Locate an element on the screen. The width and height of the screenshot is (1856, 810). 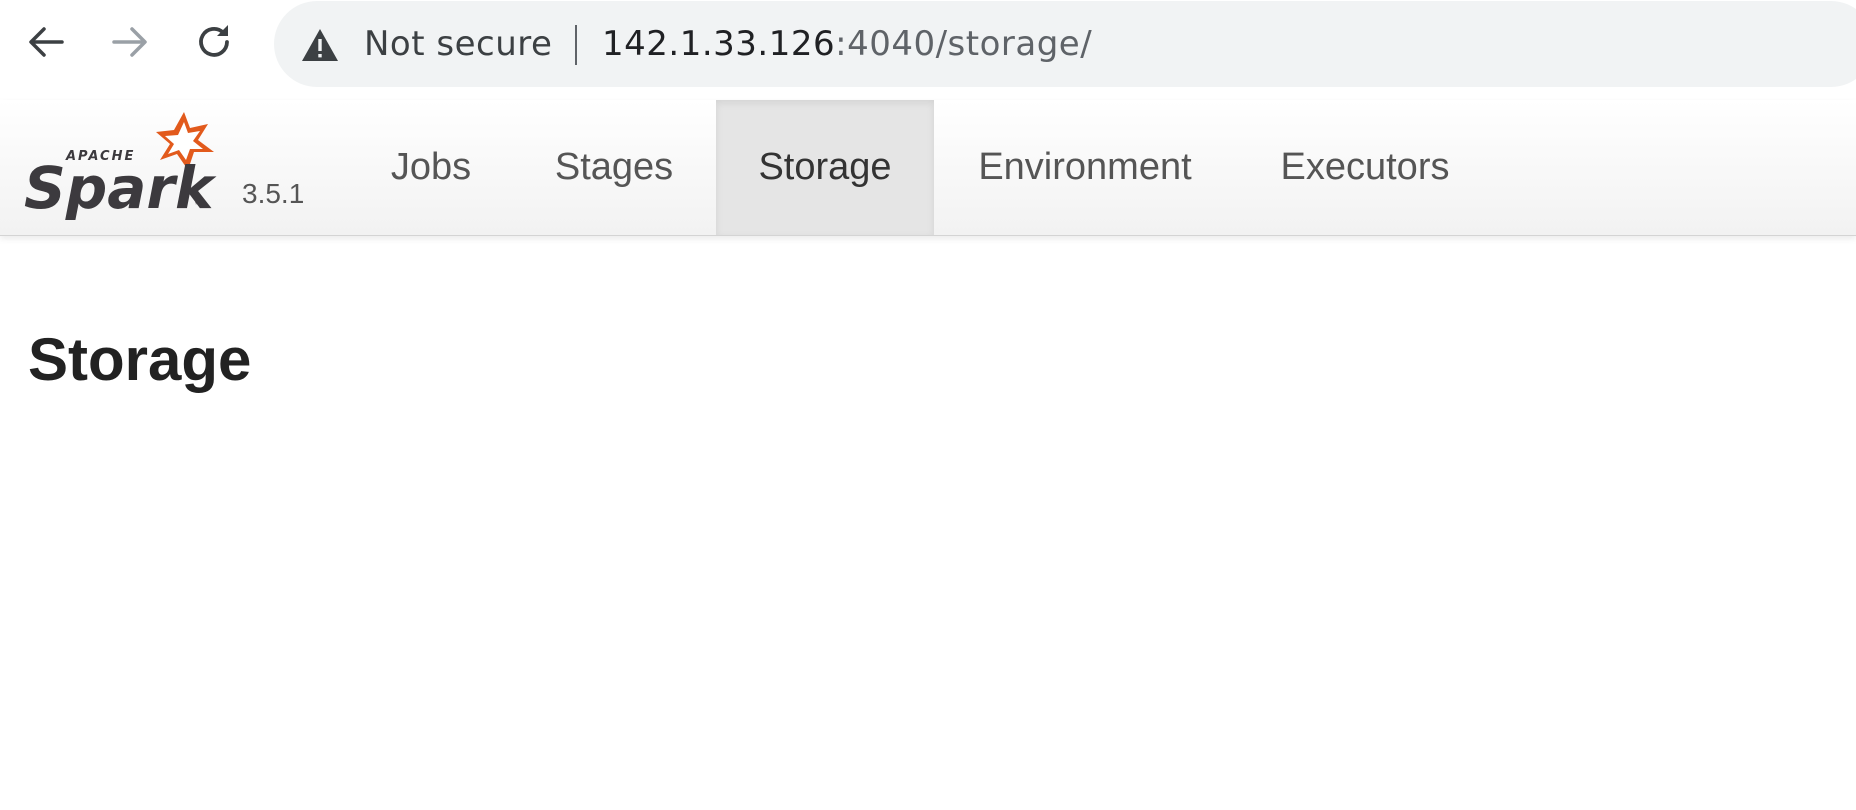
address-bar: Not secure 142.1.33.126:4040/storage/ is located at coordinates (1065, 44).